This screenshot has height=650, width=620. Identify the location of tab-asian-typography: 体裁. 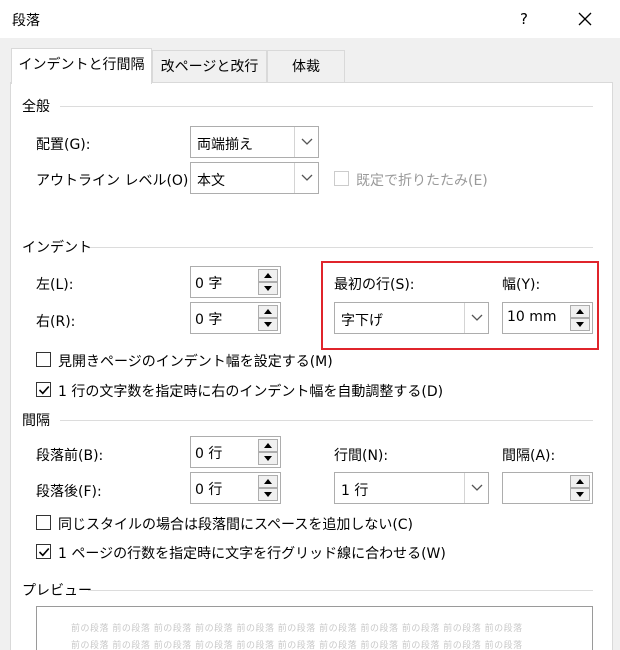
(306, 66).